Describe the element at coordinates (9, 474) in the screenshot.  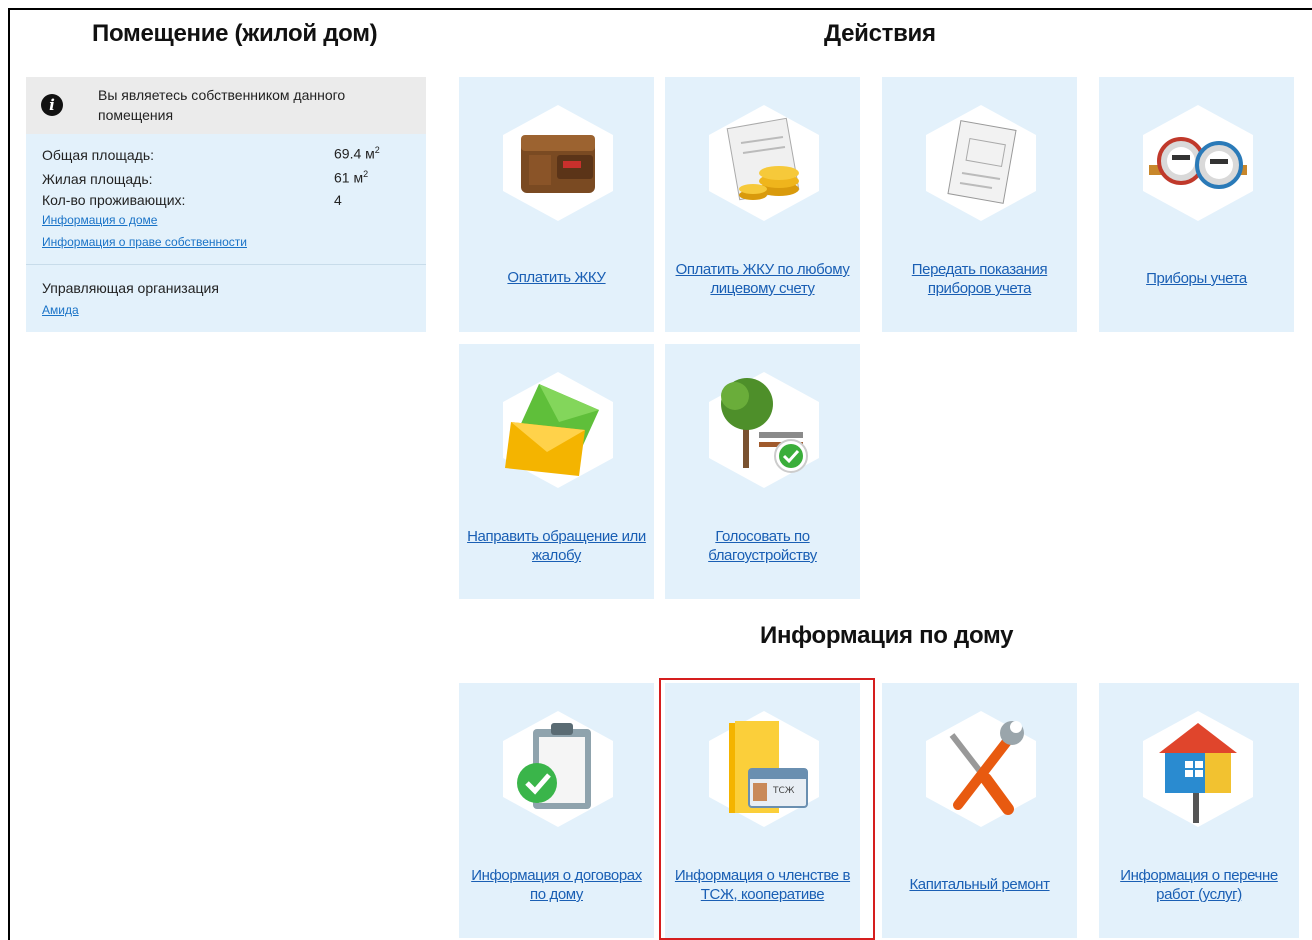
I see `frame-left-border` at that location.